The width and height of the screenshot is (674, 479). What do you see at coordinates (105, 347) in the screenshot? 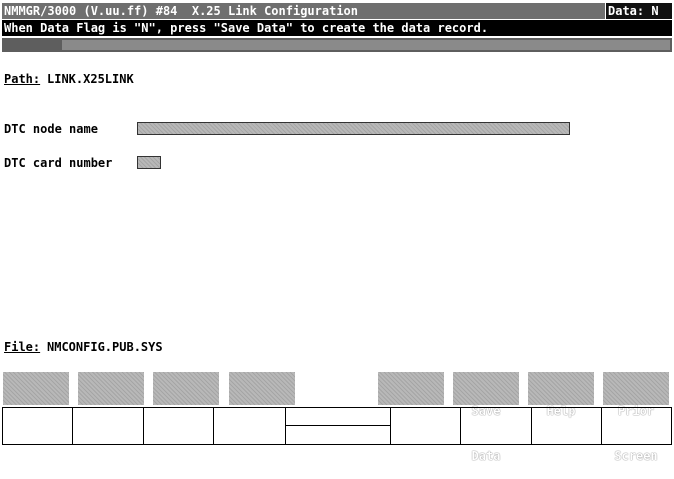
I see `file-value: NMCONFIG.PUB.SYS` at bounding box center [105, 347].